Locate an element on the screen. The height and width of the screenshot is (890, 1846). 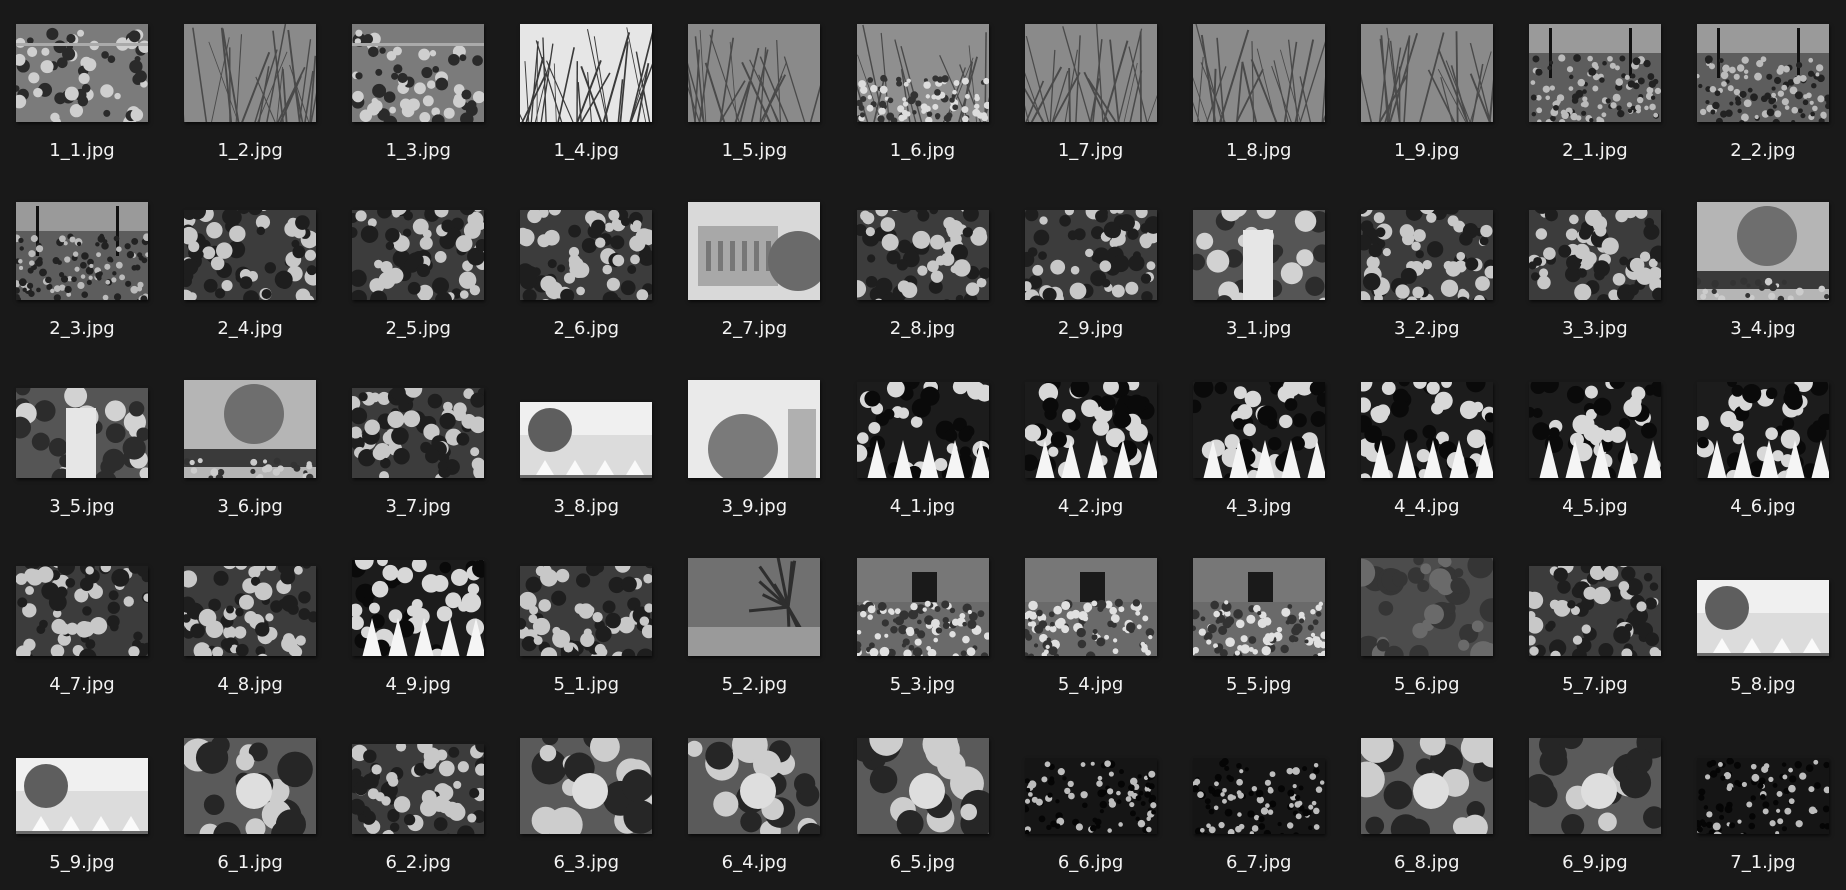
file-tile: 6_8.jpg is located at coordinates (1445, 801).